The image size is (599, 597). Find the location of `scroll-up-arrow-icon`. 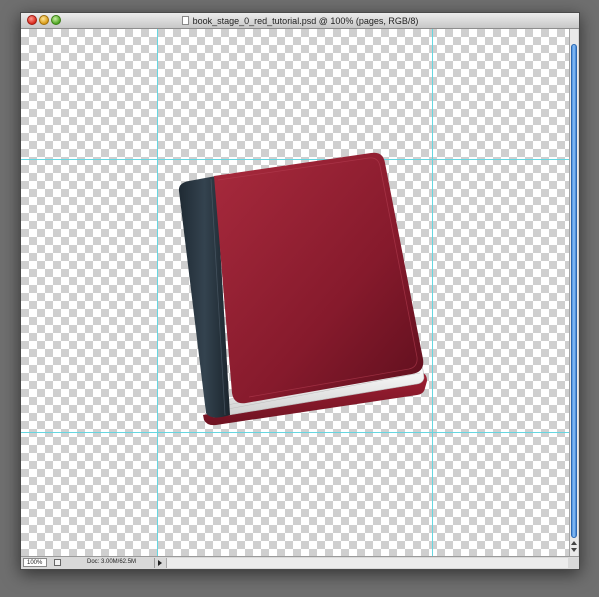

scroll-up-arrow-icon is located at coordinates (574, 543).